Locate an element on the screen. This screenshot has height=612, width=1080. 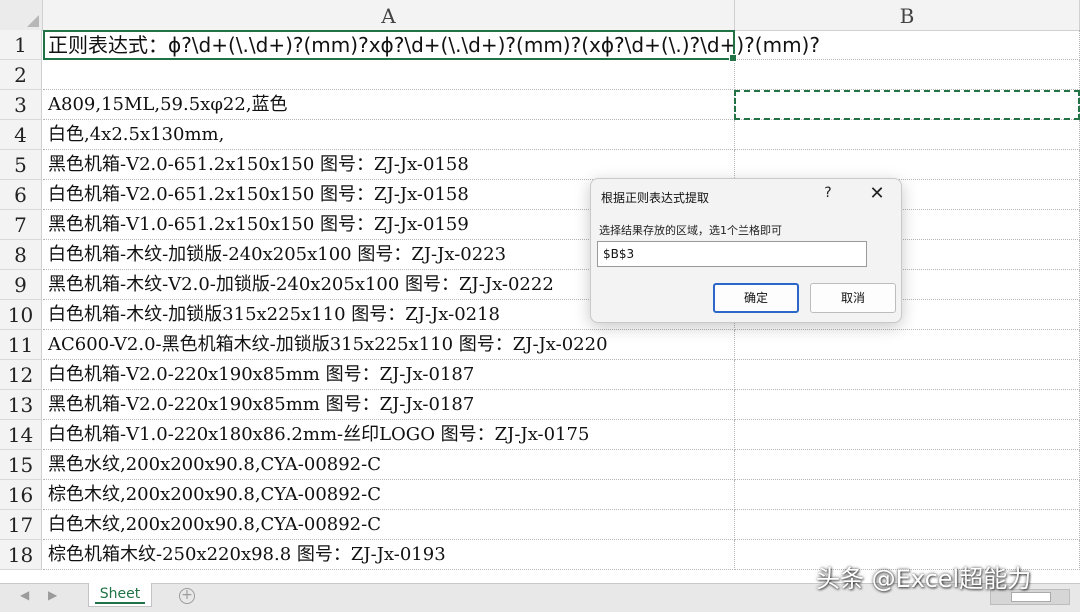
cell-a: 棕色机箱木纹-250x220x98.8 图号：ZJ-Jx-0193 is located at coordinates (389, 555).